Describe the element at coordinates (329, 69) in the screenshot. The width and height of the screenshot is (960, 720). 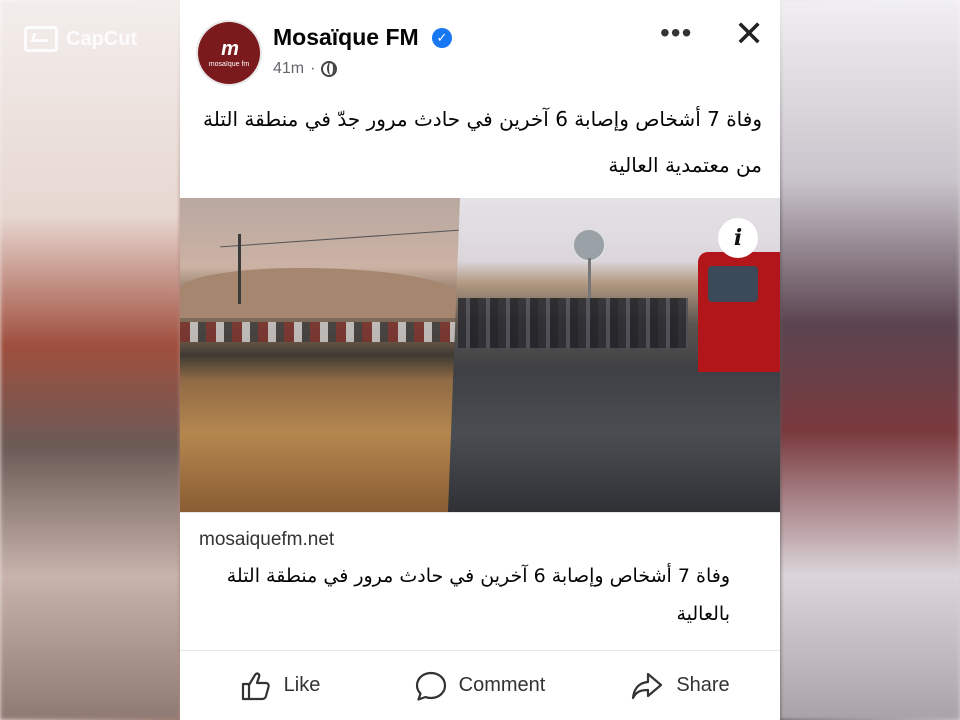
I see `globe-icon` at that location.